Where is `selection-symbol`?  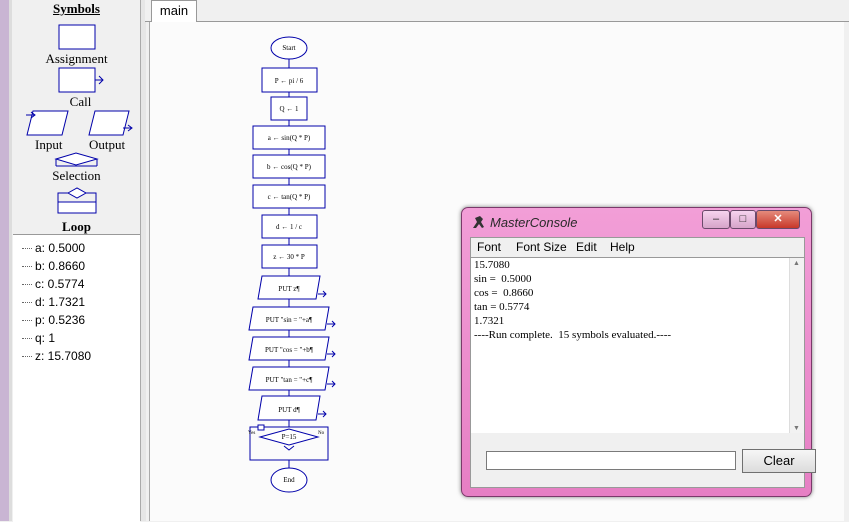
selection-symbol is located at coordinates (76, 159).